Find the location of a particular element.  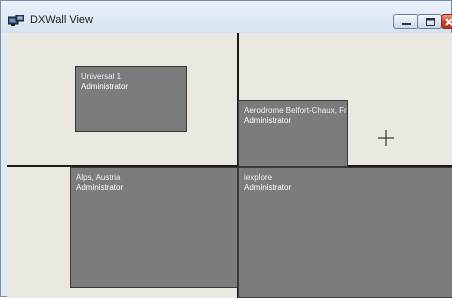

maximize-button is located at coordinates (429, 21).